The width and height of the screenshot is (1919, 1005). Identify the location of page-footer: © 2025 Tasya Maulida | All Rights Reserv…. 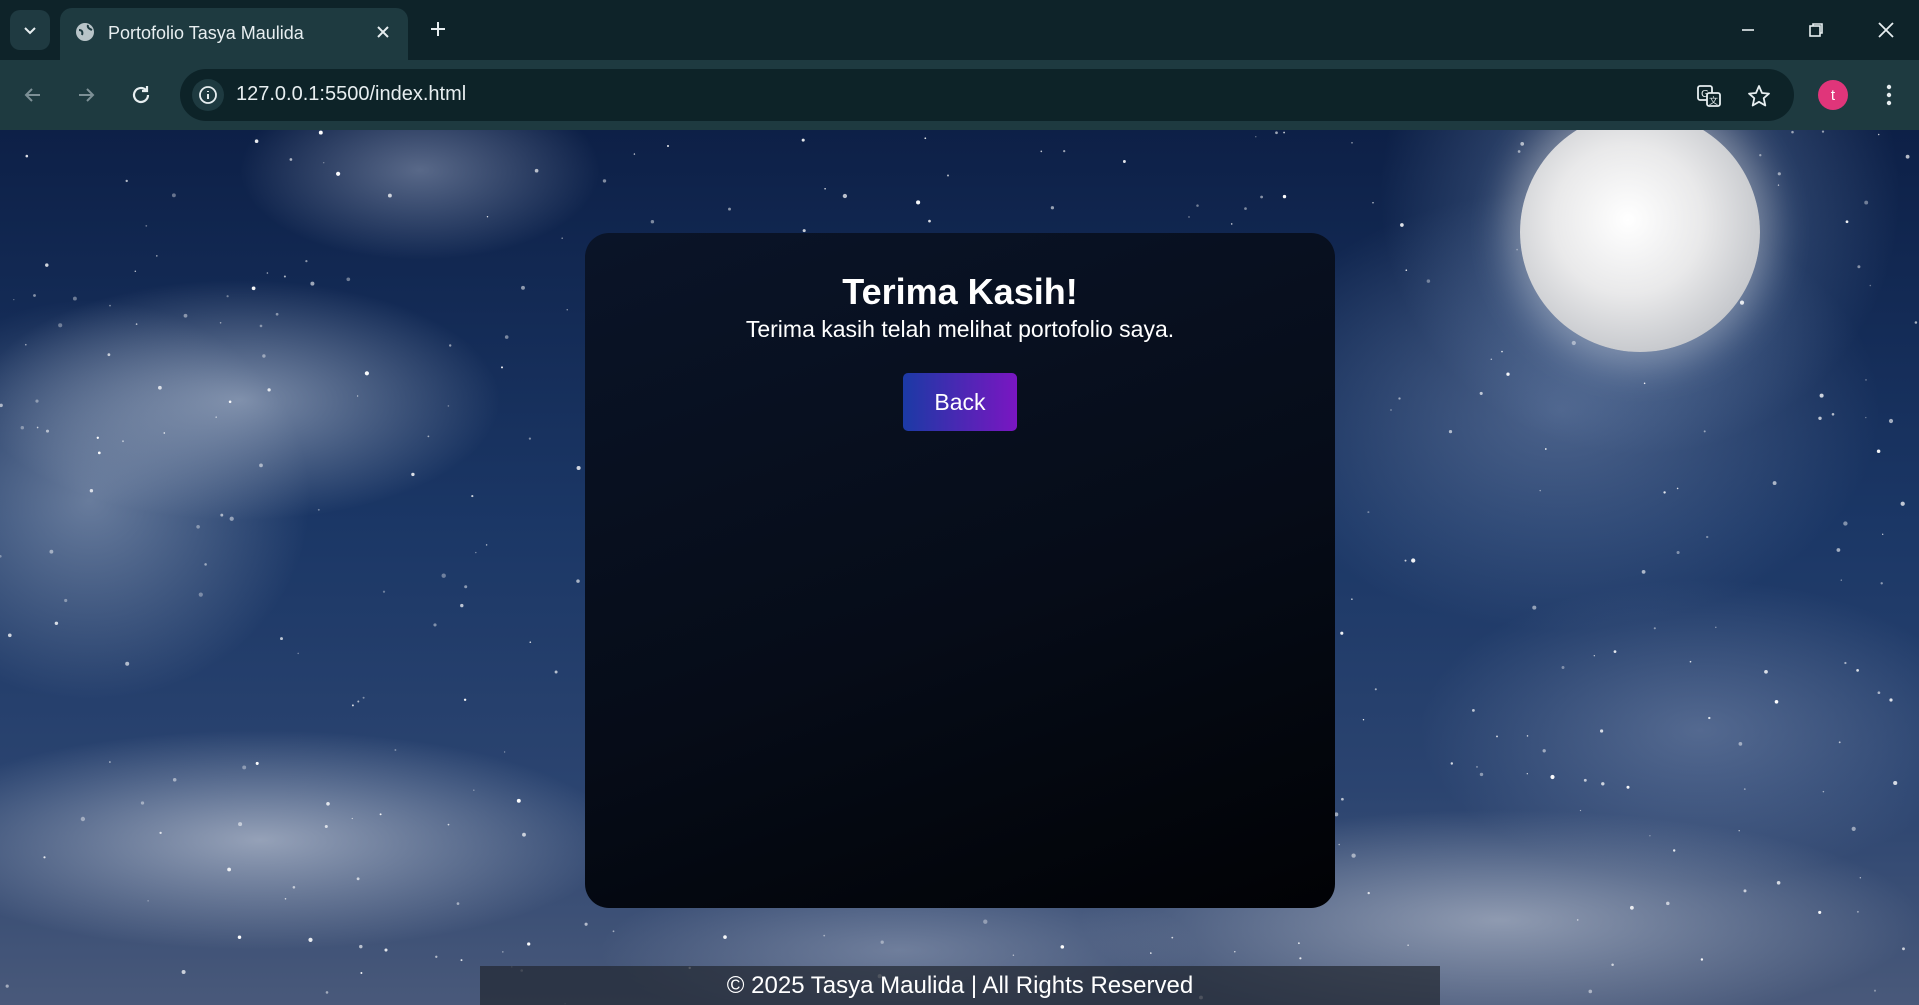
(960, 985).